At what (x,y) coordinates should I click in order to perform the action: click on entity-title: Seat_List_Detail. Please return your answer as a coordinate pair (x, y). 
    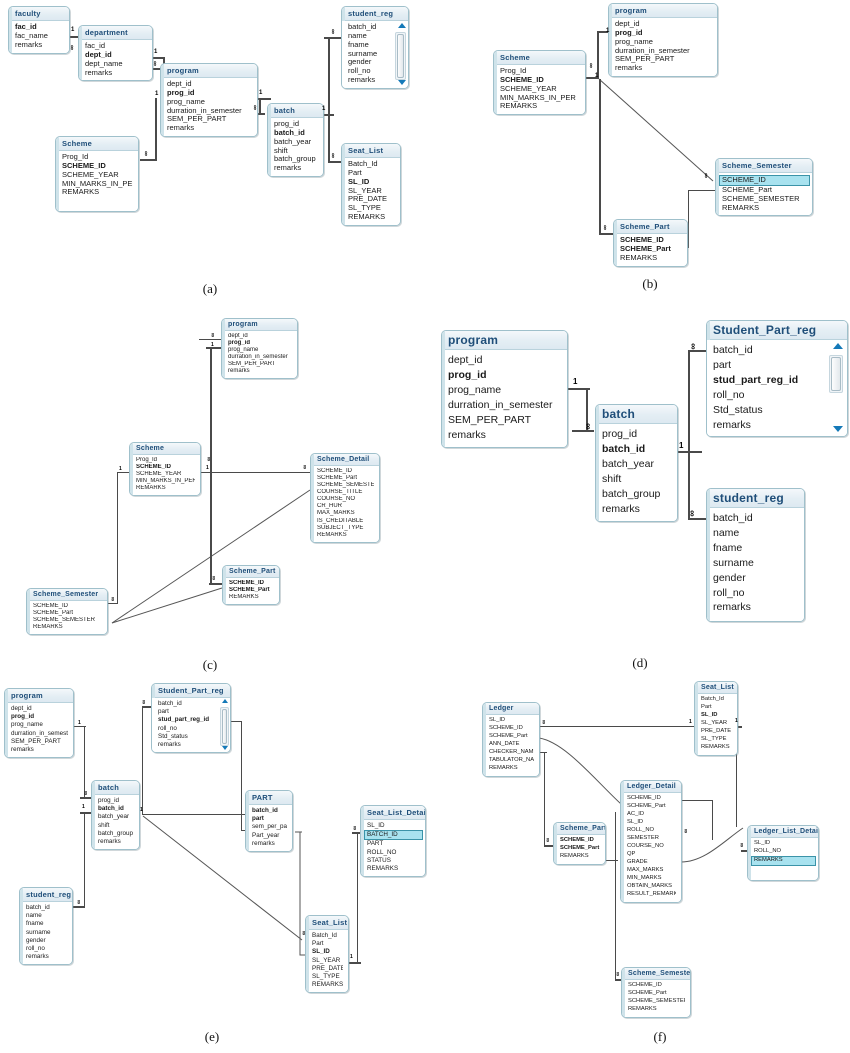
    Looking at the image, I should click on (393, 813).